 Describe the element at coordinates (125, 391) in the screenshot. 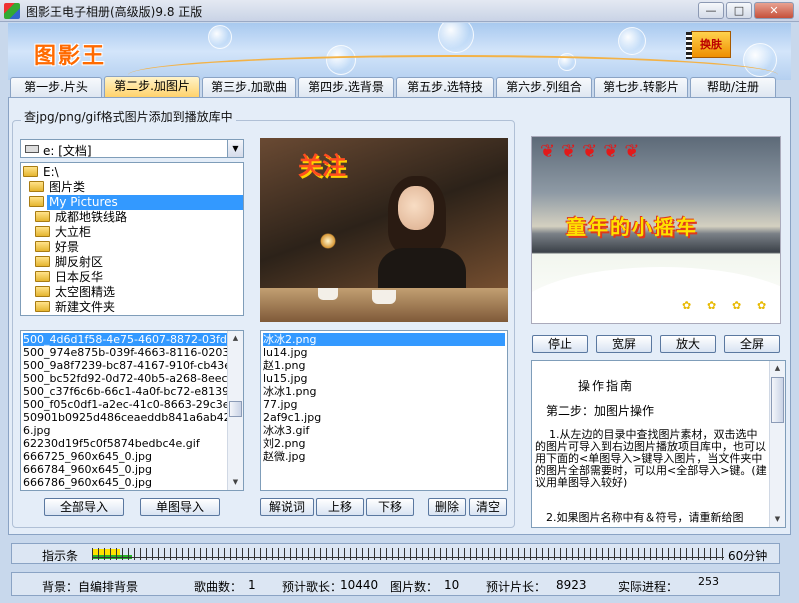

I see `file-item: 500_c37f6c6b-66c1-4a0f-bc72-e813964b` at that location.